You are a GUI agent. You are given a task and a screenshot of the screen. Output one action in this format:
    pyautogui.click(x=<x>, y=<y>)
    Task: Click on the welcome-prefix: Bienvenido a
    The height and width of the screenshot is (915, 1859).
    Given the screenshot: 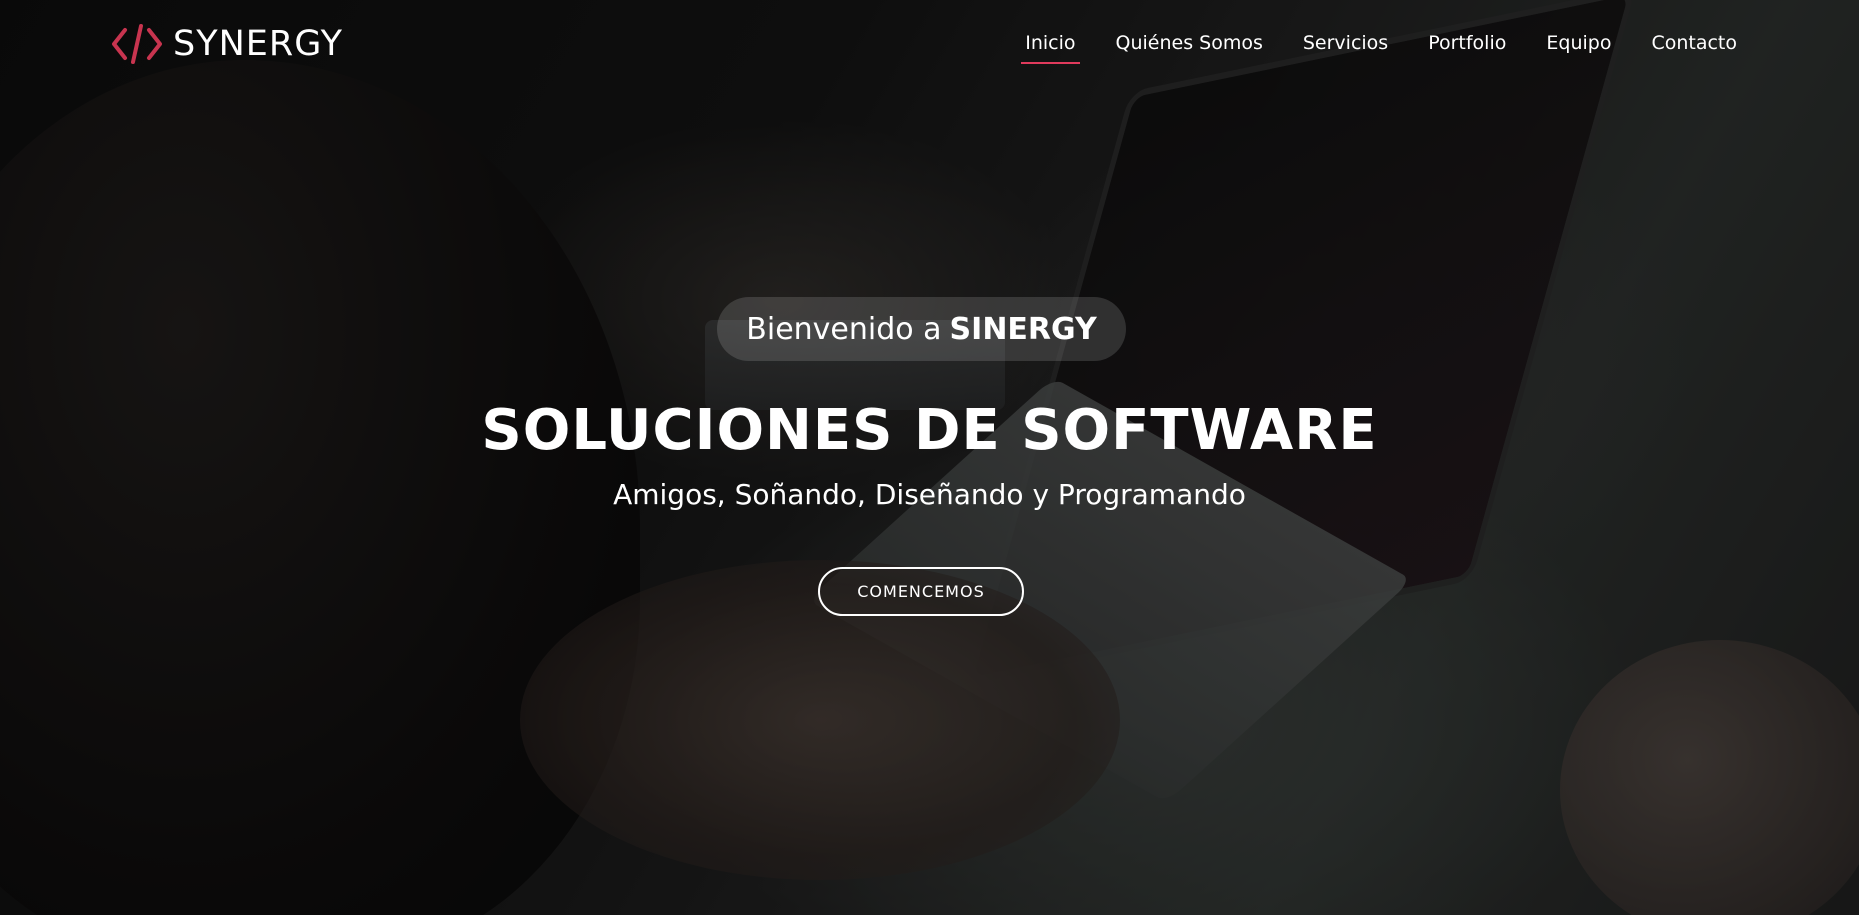 What is the action you would take?
    pyautogui.click(x=844, y=329)
    